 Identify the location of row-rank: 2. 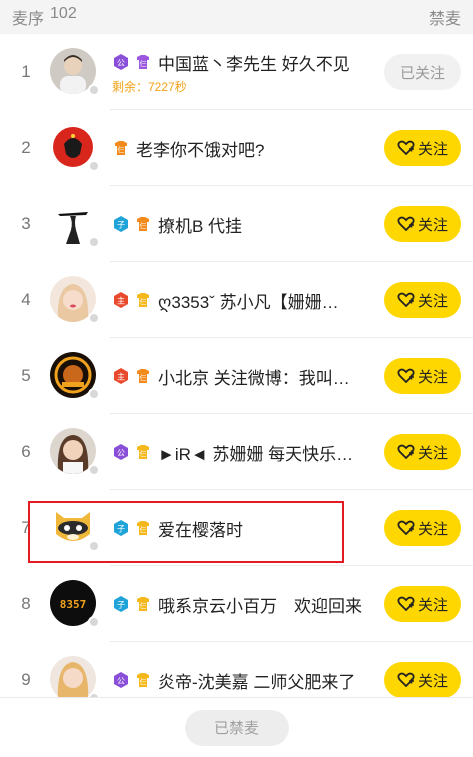
(26, 147).